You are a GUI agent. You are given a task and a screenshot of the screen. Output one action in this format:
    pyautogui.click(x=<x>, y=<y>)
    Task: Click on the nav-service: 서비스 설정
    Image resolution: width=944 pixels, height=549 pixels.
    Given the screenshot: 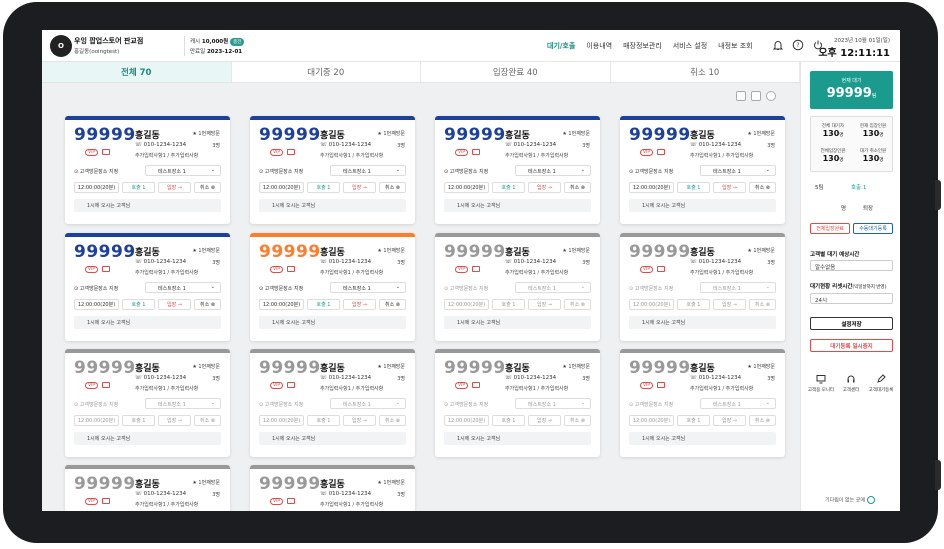 What is the action you would take?
    pyautogui.click(x=690, y=46)
    